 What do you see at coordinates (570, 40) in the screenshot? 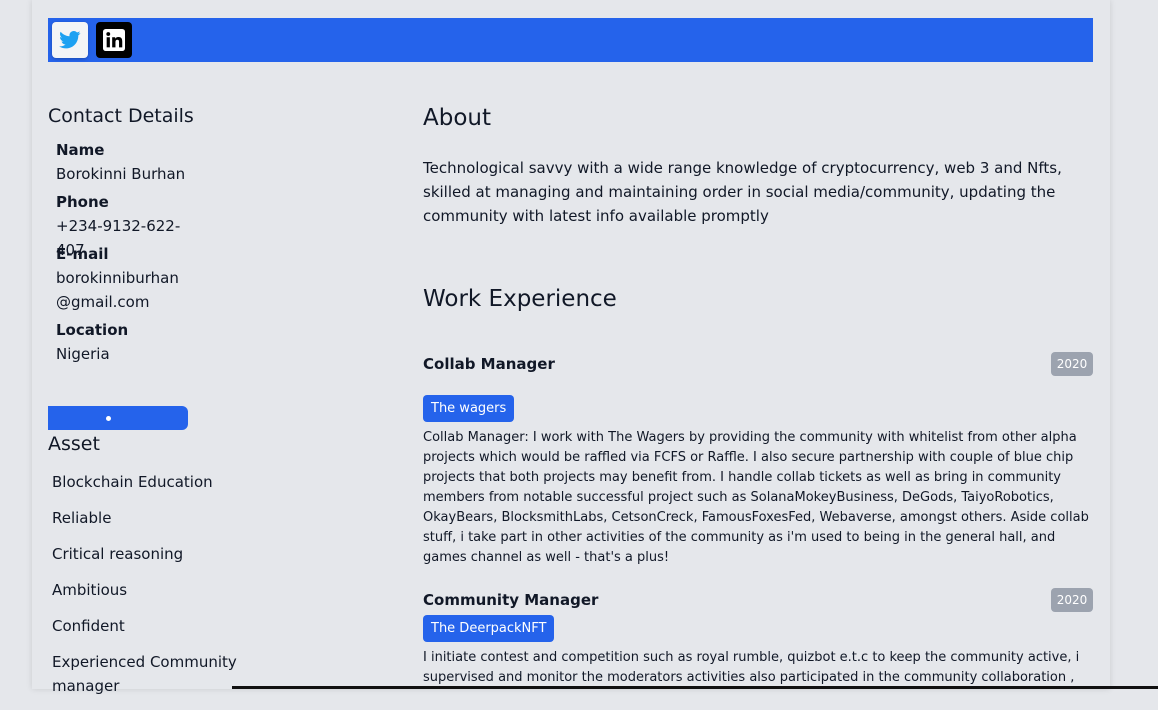
I see `social-bar` at bounding box center [570, 40].